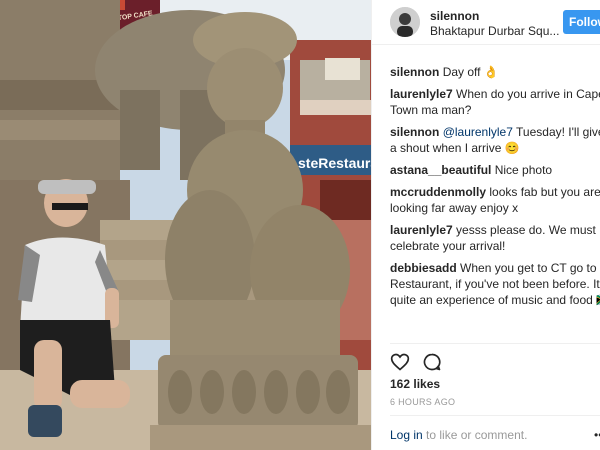 The image size is (600, 450). Describe the element at coordinates (495, 300) in the screenshot. I see `comment-text: quite an experience of music and food 🇿🇦` at that location.